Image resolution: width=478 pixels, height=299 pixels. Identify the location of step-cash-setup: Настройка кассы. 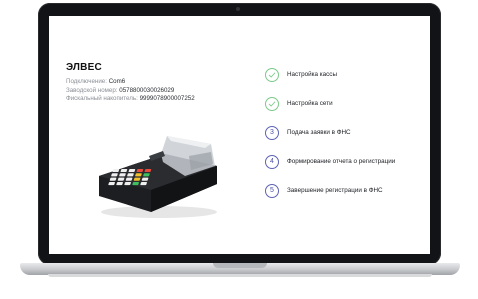
(345, 74).